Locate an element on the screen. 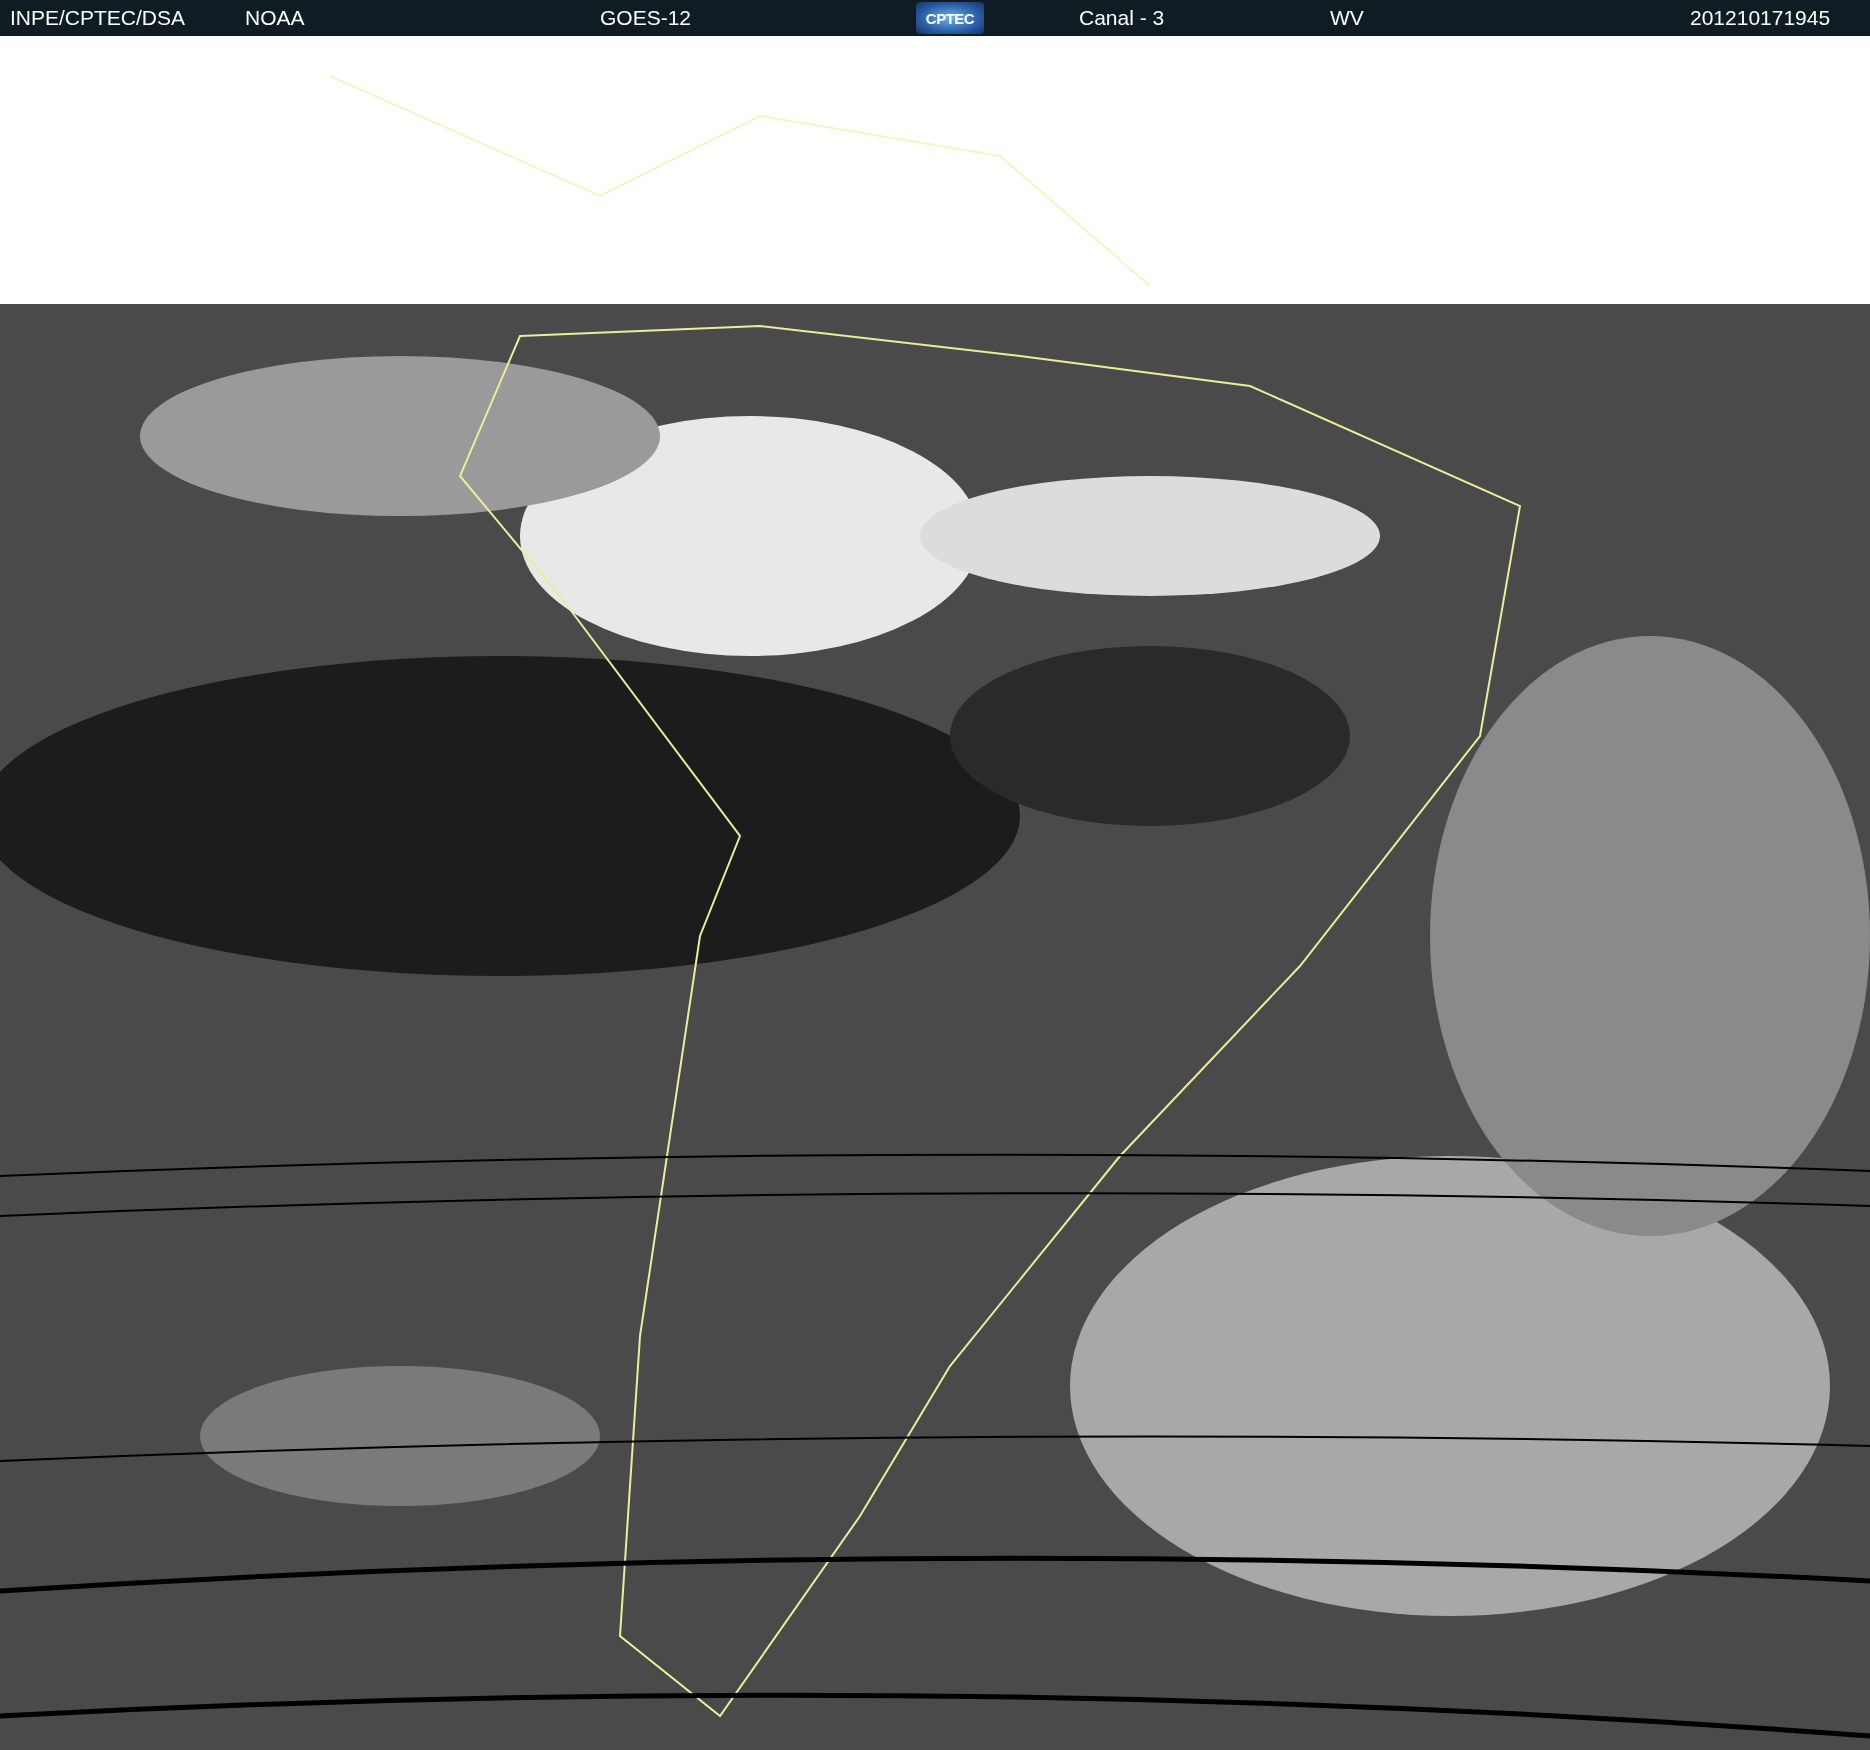 The width and height of the screenshot is (1870, 1750). header-label: Canal - 3 is located at coordinates (1122, 18).